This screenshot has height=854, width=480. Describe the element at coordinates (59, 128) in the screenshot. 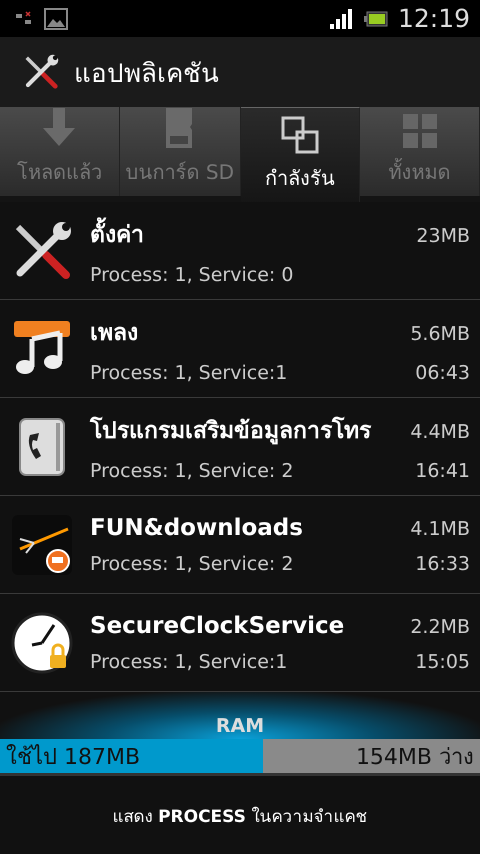

I see `download-arrow-icon` at that location.